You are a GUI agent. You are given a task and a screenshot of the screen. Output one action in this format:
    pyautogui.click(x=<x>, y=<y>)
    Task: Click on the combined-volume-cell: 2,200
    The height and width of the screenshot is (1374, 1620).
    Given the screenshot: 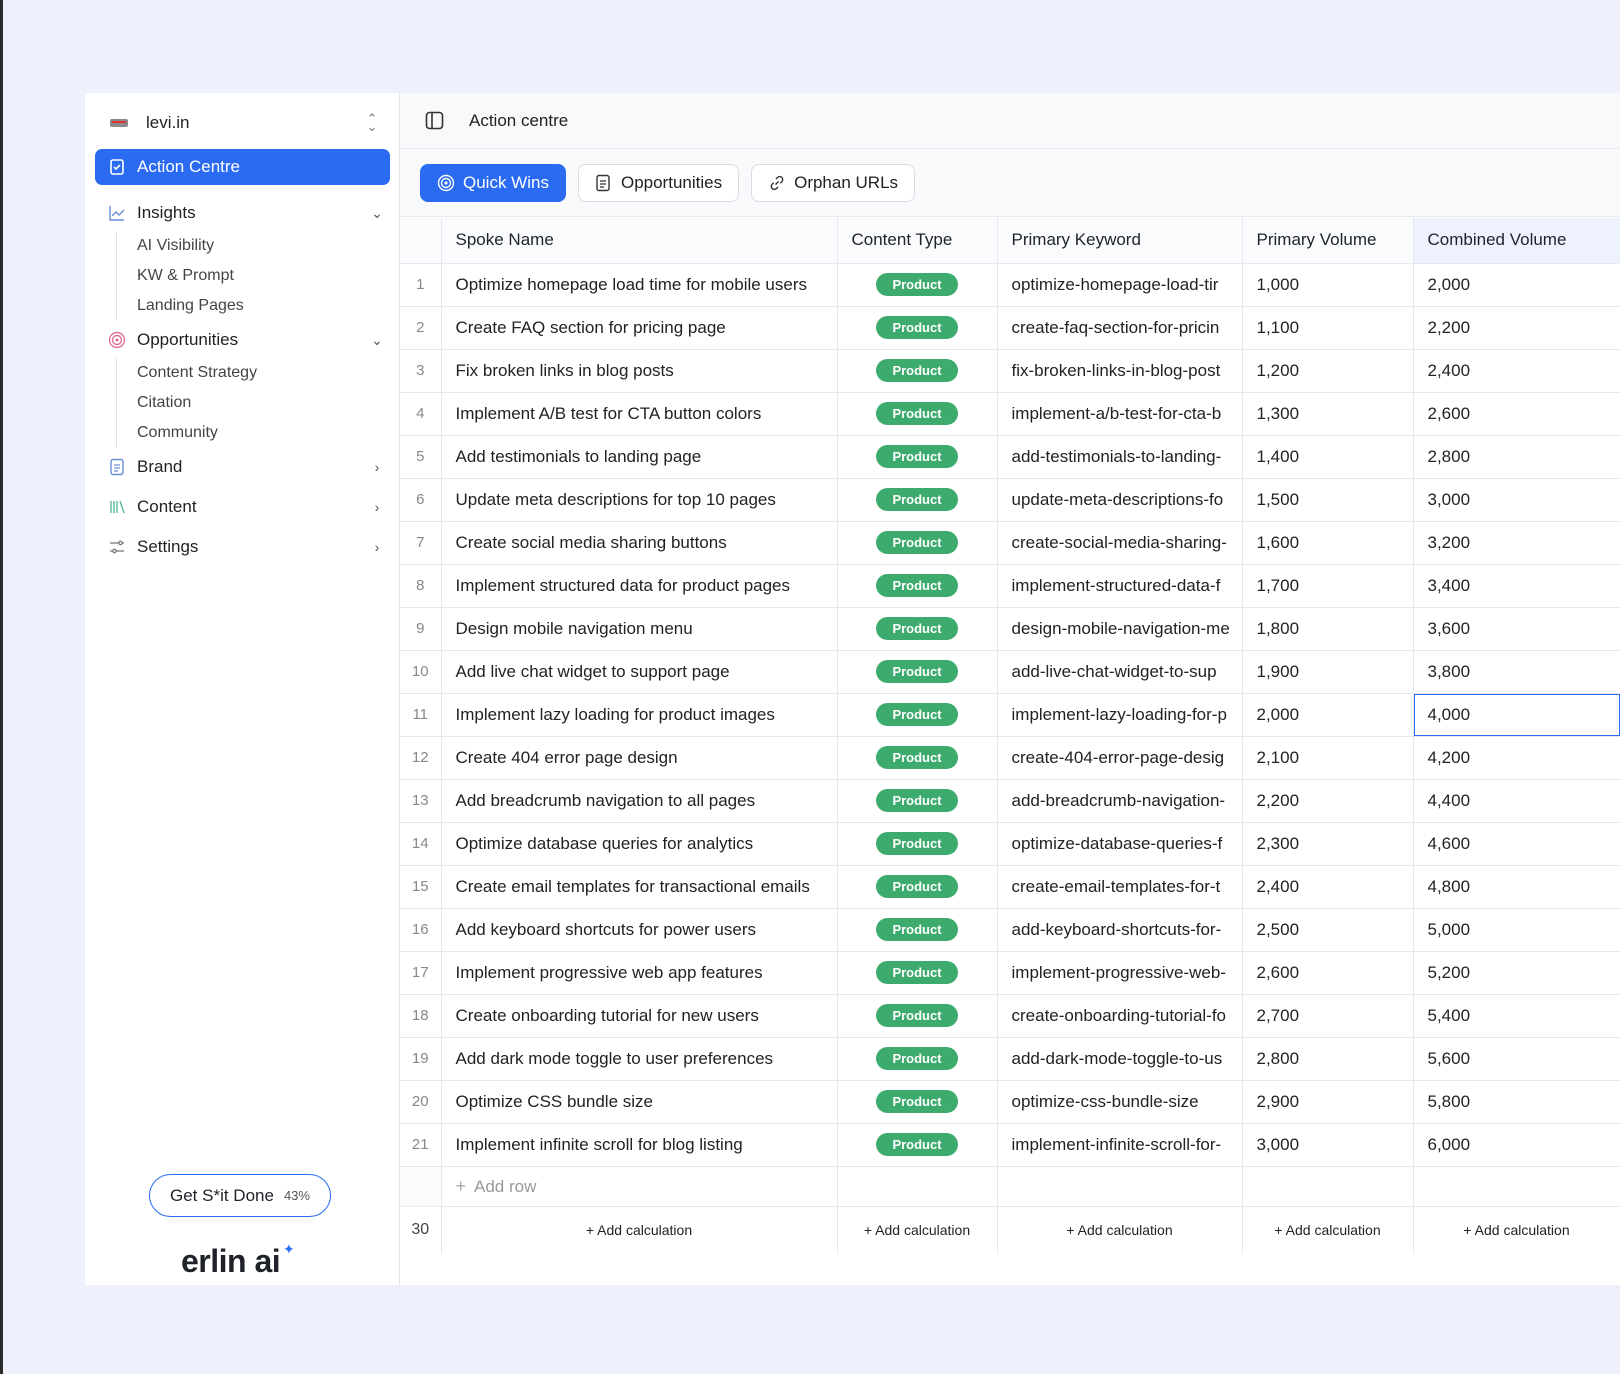 What is the action you would take?
    pyautogui.click(x=1516, y=328)
    